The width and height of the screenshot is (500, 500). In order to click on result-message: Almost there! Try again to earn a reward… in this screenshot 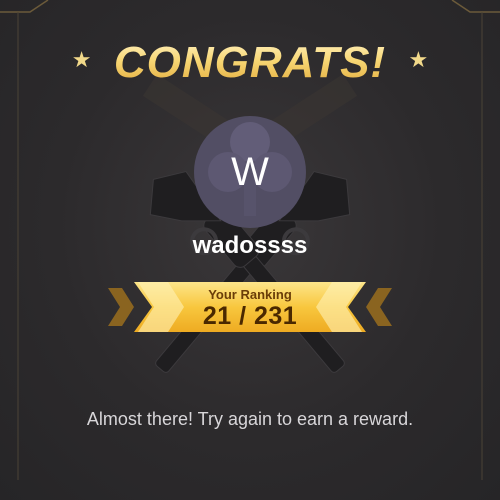, I will do `click(250, 419)`.